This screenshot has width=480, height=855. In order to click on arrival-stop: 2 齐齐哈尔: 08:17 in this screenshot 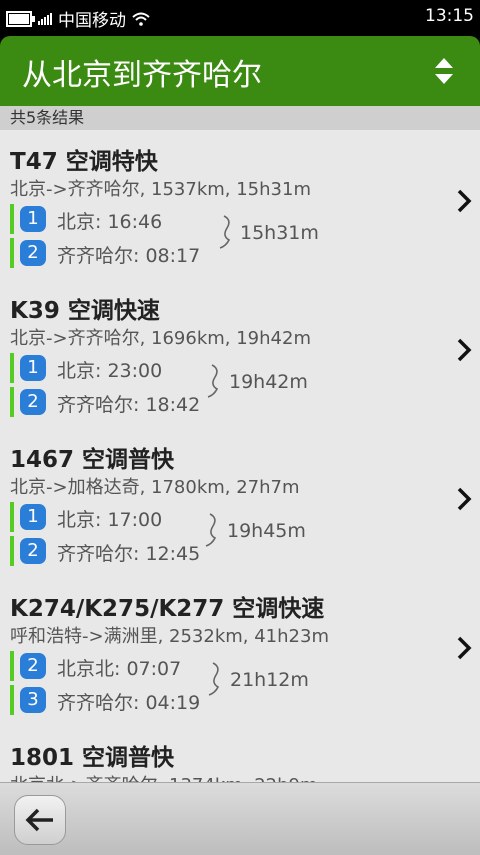, I will do `click(120, 253)`.